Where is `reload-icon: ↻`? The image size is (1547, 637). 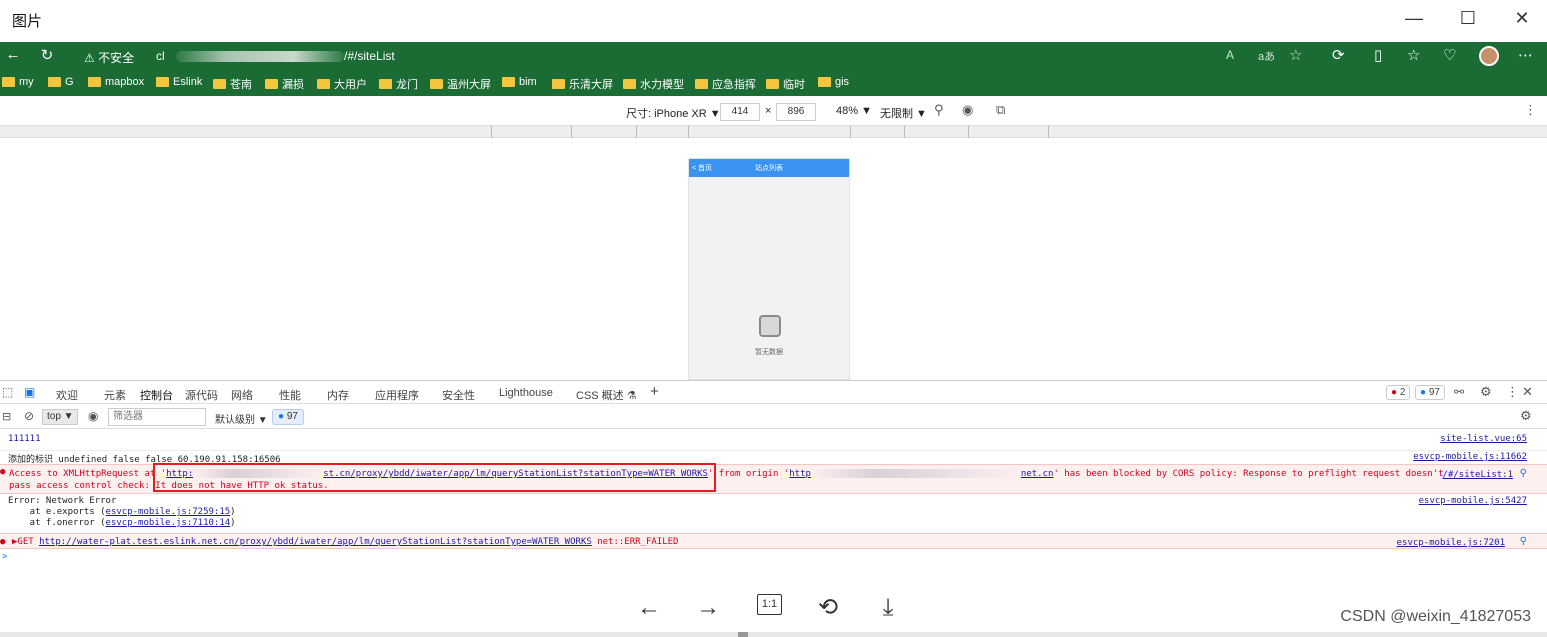 reload-icon: ↻ is located at coordinates (47, 55).